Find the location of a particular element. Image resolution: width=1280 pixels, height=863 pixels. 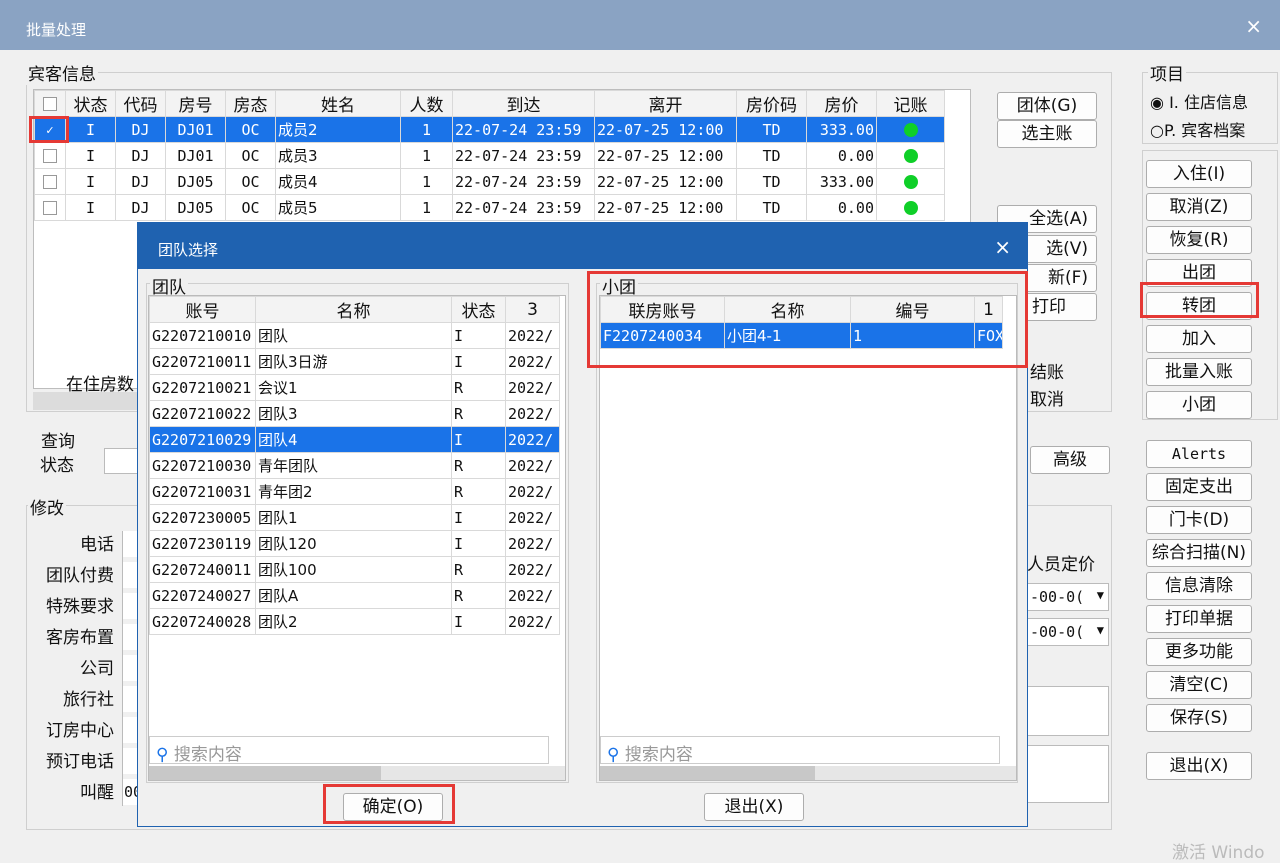

cell: 青年团2 is located at coordinates (353, 491).